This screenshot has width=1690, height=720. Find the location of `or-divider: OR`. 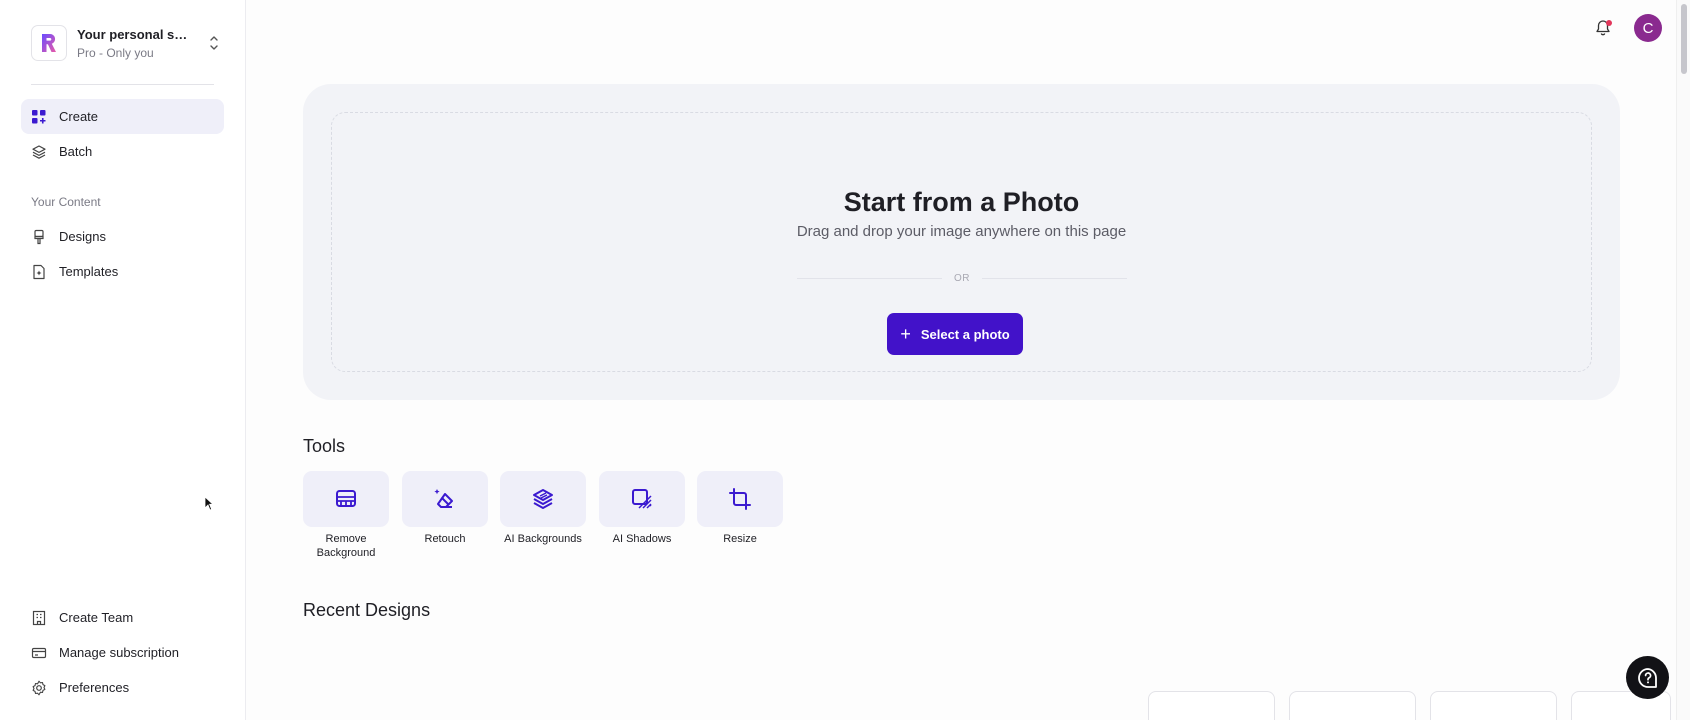

or-divider: OR is located at coordinates (962, 278).